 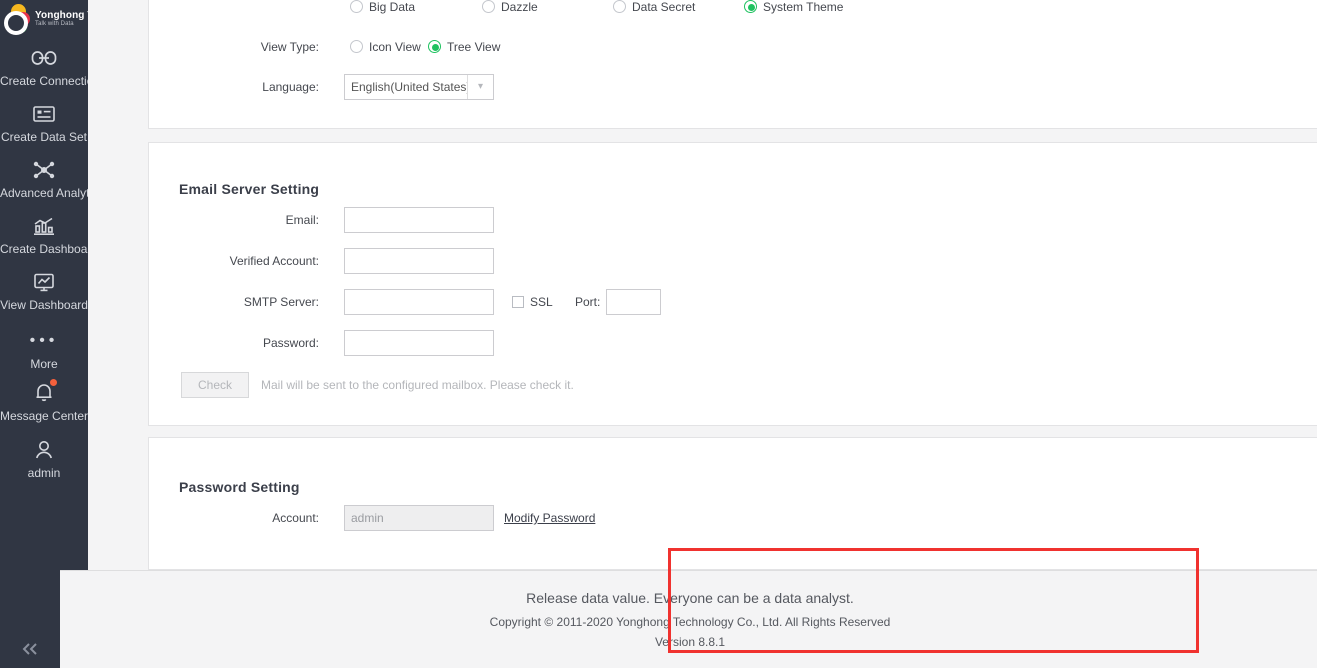 What do you see at coordinates (419, 518) in the screenshot?
I see `account-input` at bounding box center [419, 518].